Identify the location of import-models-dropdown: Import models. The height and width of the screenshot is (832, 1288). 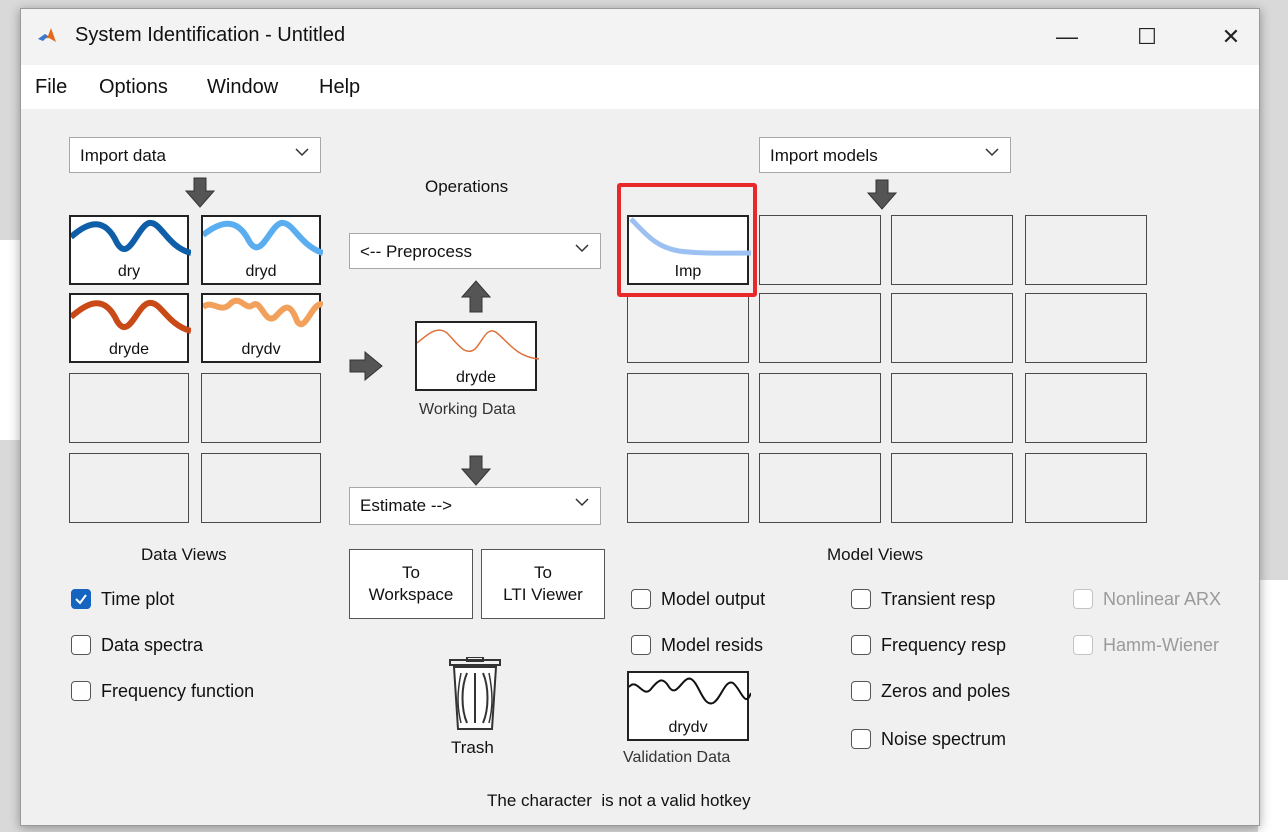
(885, 155).